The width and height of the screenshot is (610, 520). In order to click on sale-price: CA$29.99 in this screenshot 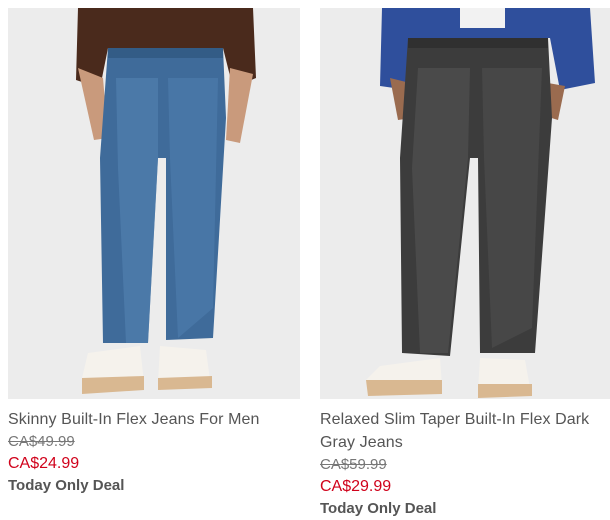, I will do `click(356, 486)`.